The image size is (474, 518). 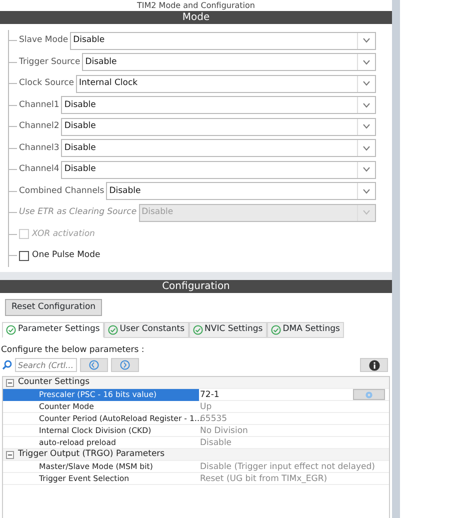 What do you see at coordinates (146, 330) in the screenshot?
I see `tab: User Constants` at bounding box center [146, 330].